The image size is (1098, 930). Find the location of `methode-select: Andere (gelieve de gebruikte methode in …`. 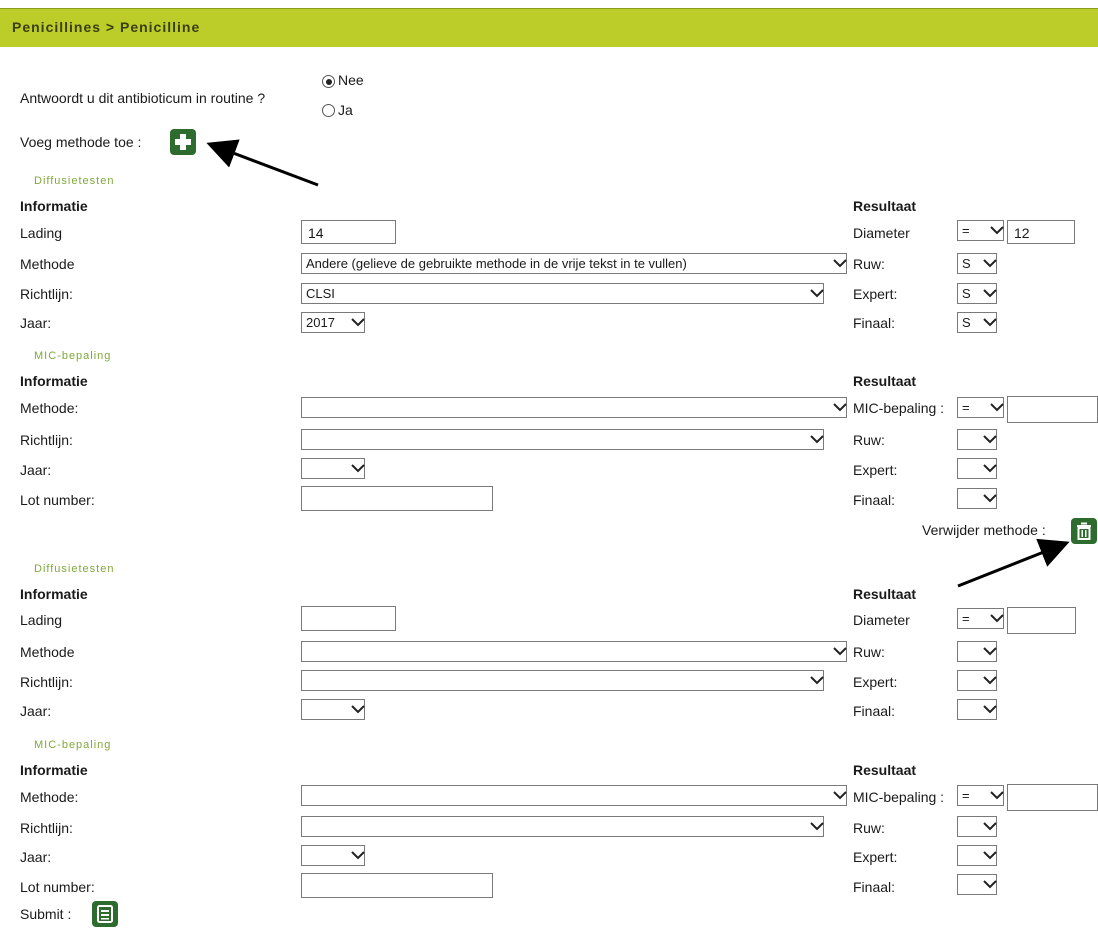

methode-select: Andere (gelieve de gebruikte methode in … is located at coordinates (574, 263).